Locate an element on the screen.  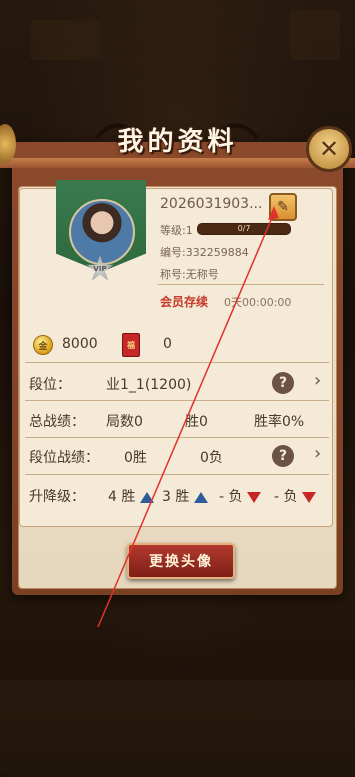
promotion-down-1-text: - 负 is located at coordinates (231, 497).